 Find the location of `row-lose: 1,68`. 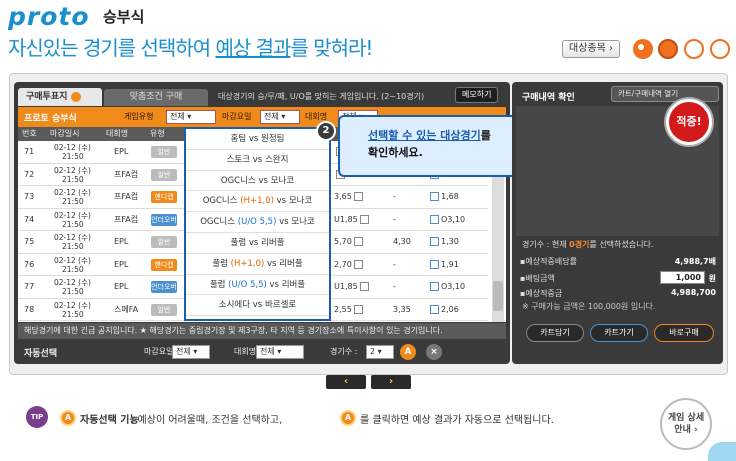

row-lose: 1,68 is located at coordinates (444, 197).